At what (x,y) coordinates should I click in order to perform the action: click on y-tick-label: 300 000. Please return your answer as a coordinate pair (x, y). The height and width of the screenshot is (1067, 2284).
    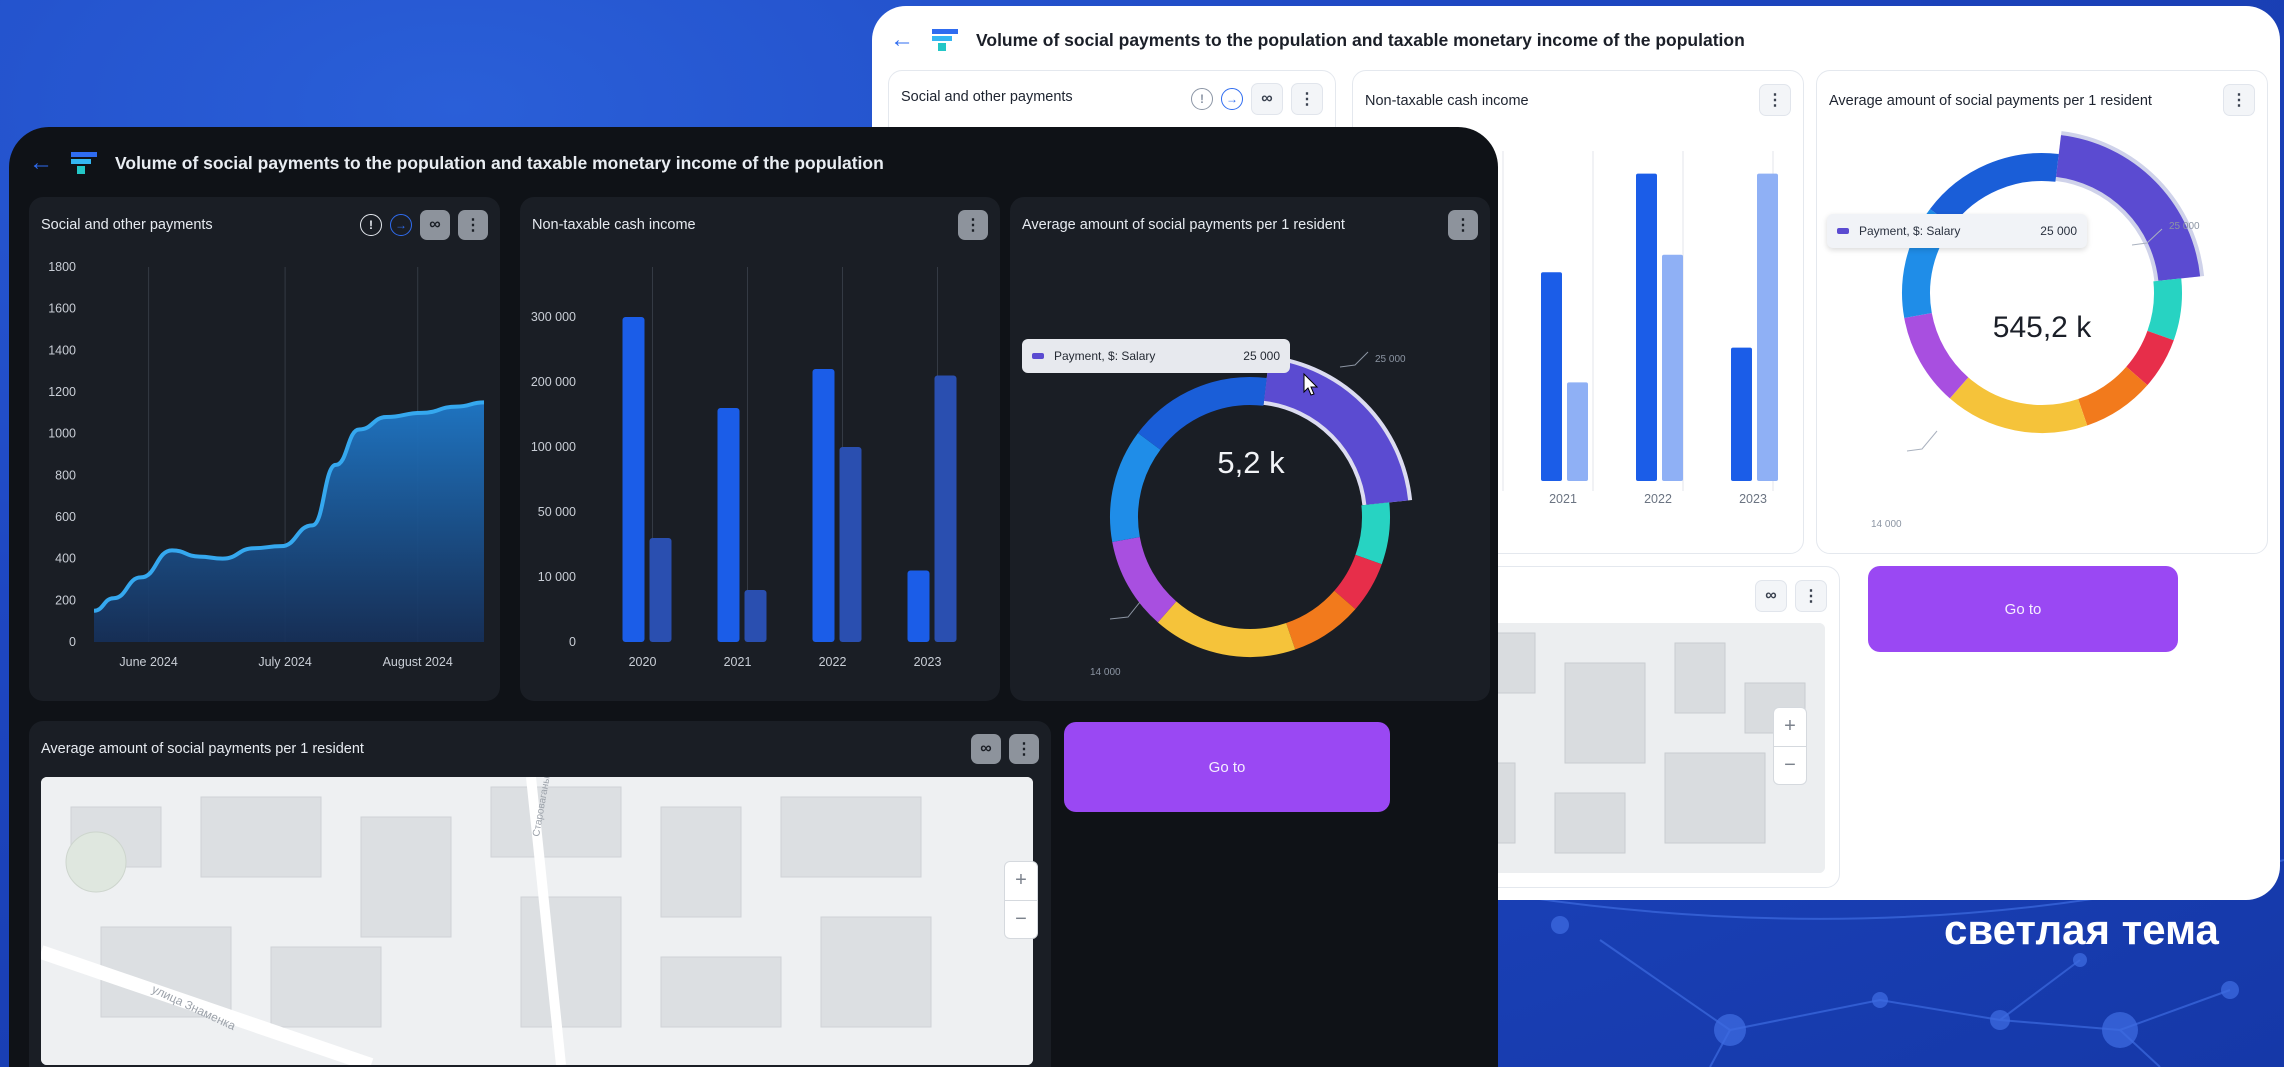
    Looking at the image, I should click on (553, 317).